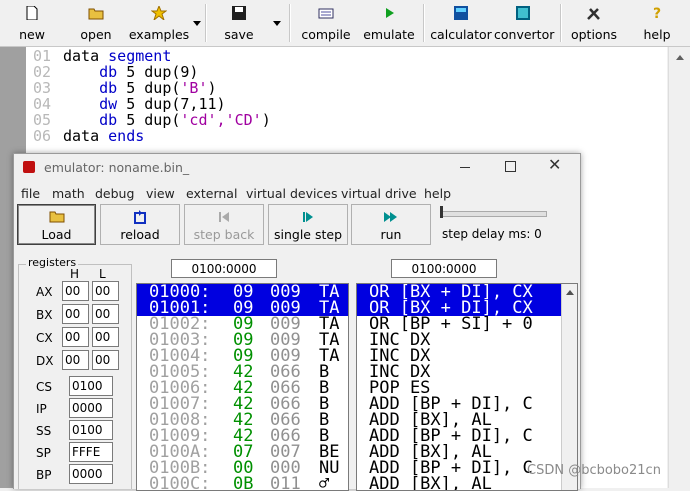 The width and height of the screenshot is (690, 491). Describe the element at coordinates (91, 408) in the screenshot. I see `ip-field: 0000` at that location.